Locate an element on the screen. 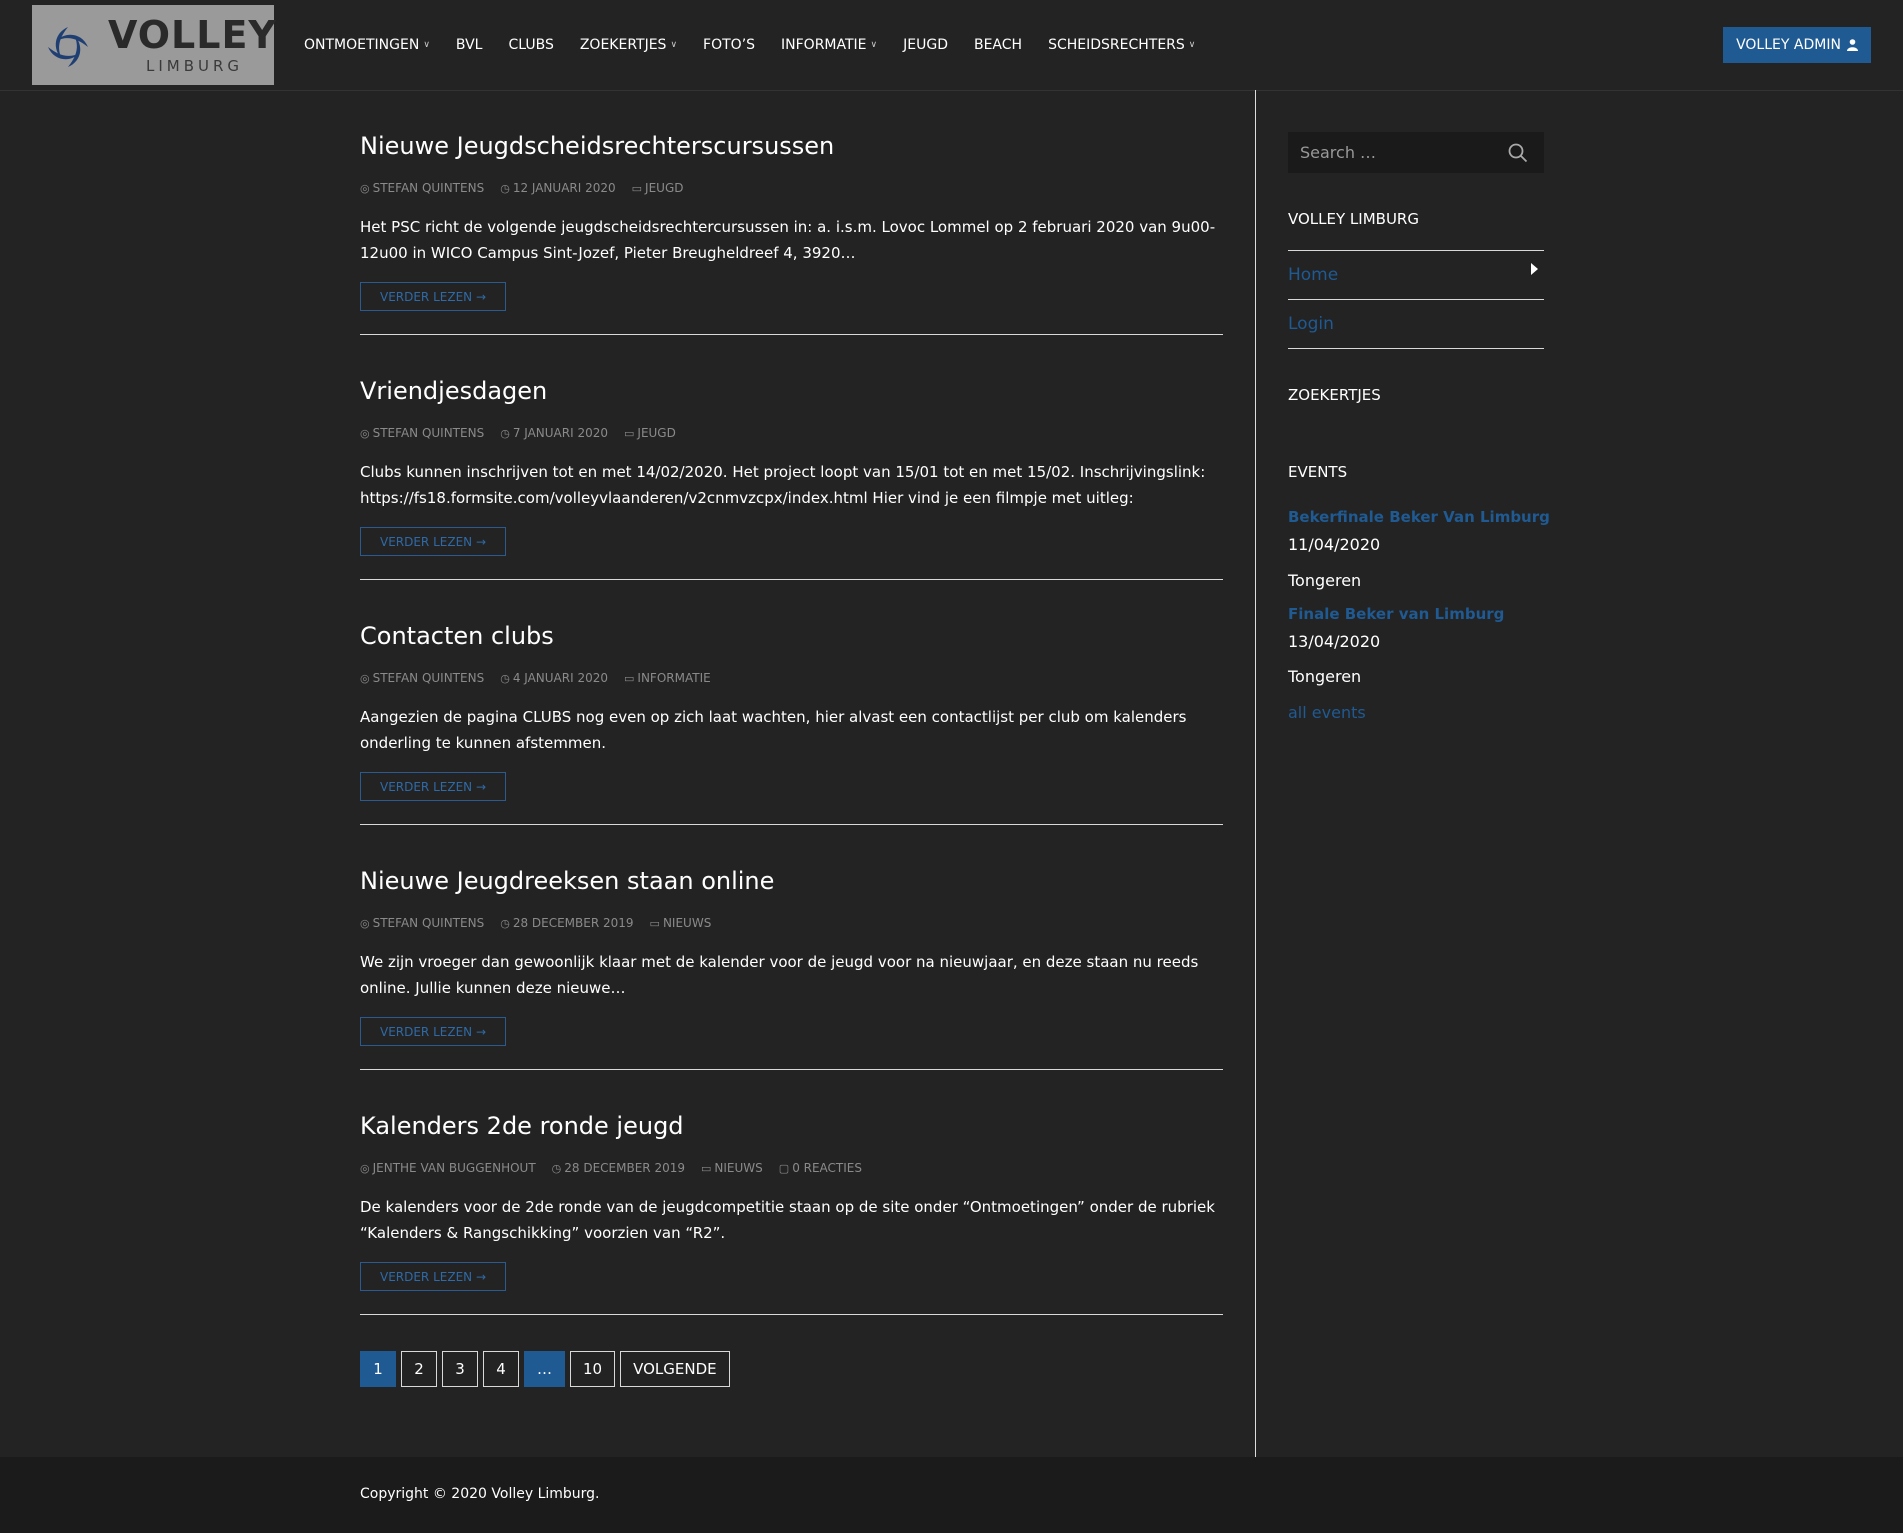 This screenshot has height=1533, width=1903. site-footer: Copyright © 2020 Volley Limburg. is located at coordinates (951, 1495).